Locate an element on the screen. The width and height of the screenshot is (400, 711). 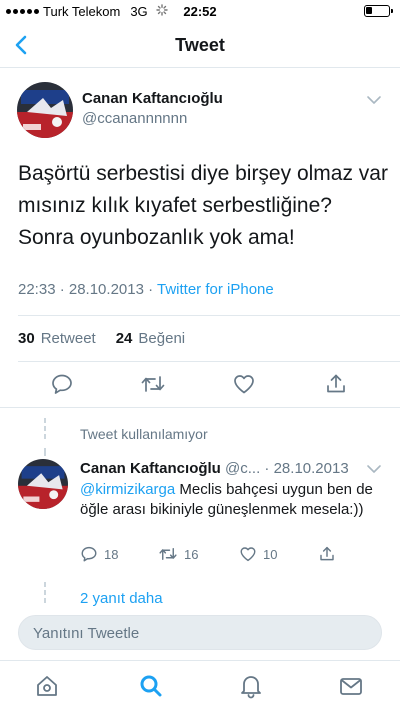
share-button is located at coordinates (336, 384).